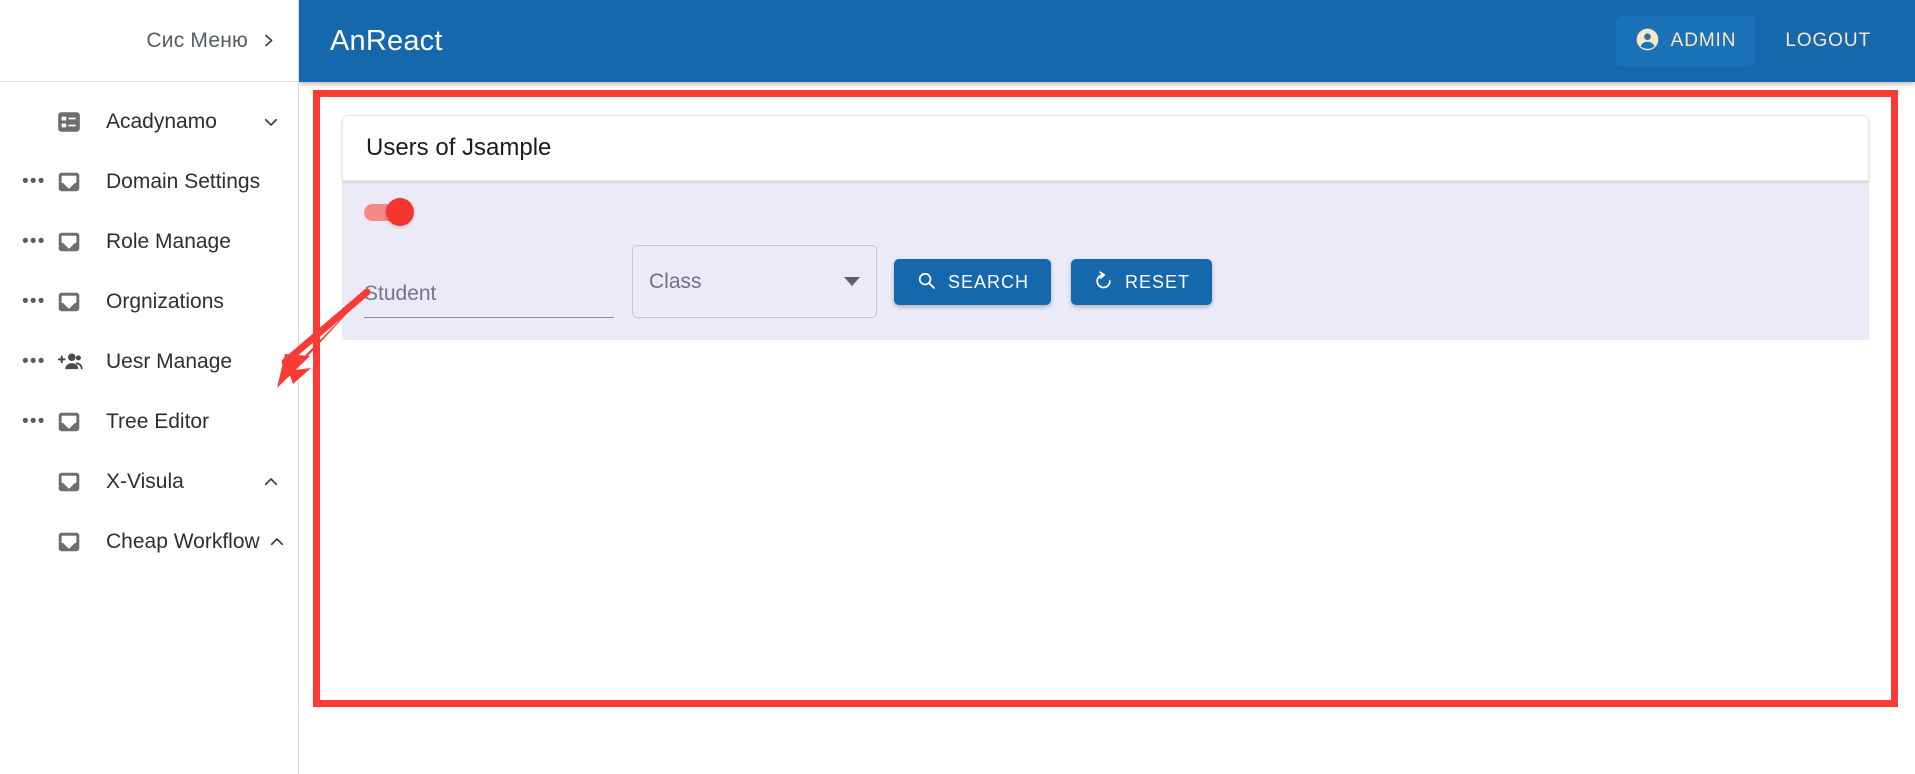  I want to click on page-title: AnReact, so click(386, 40).